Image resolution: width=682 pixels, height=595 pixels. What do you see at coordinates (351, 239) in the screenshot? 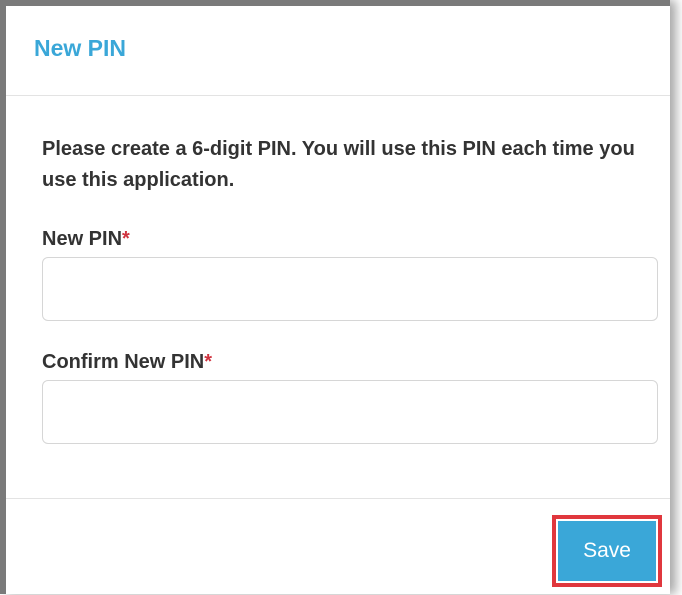
I see `new-pin-label: New PIN*` at bounding box center [351, 239].